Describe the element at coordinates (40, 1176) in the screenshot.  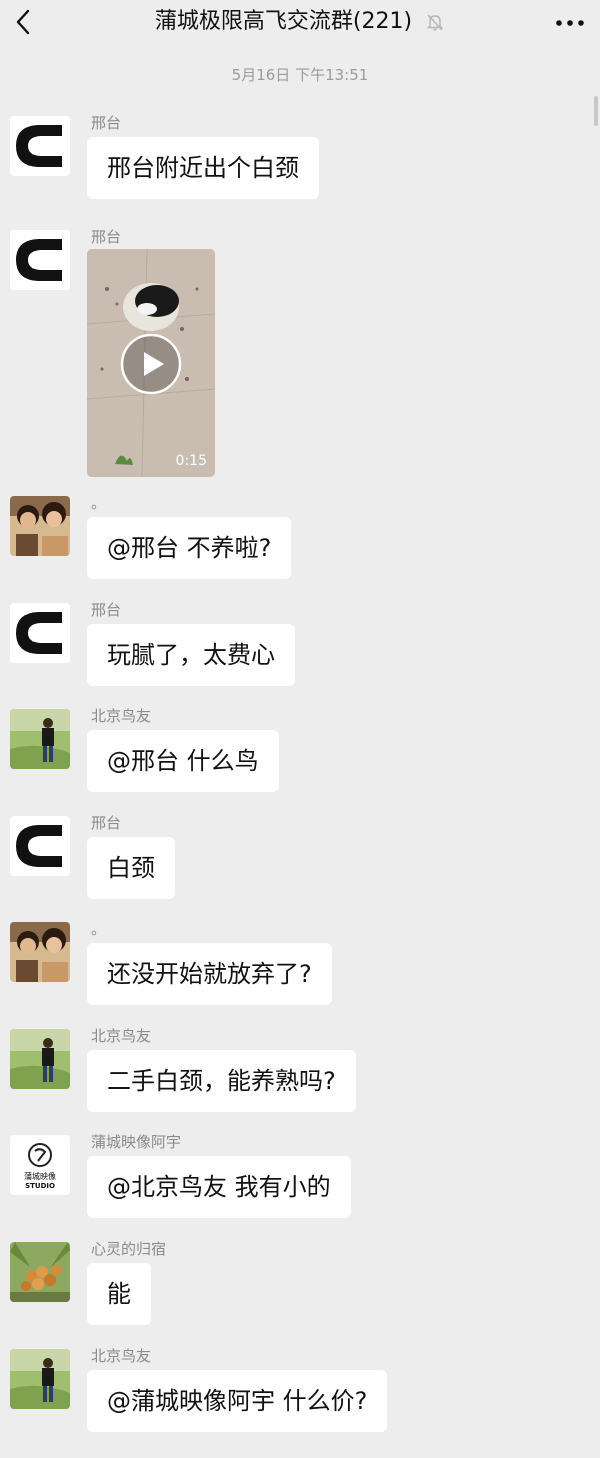
I see `svg-text: 蒲城映像` at that location.